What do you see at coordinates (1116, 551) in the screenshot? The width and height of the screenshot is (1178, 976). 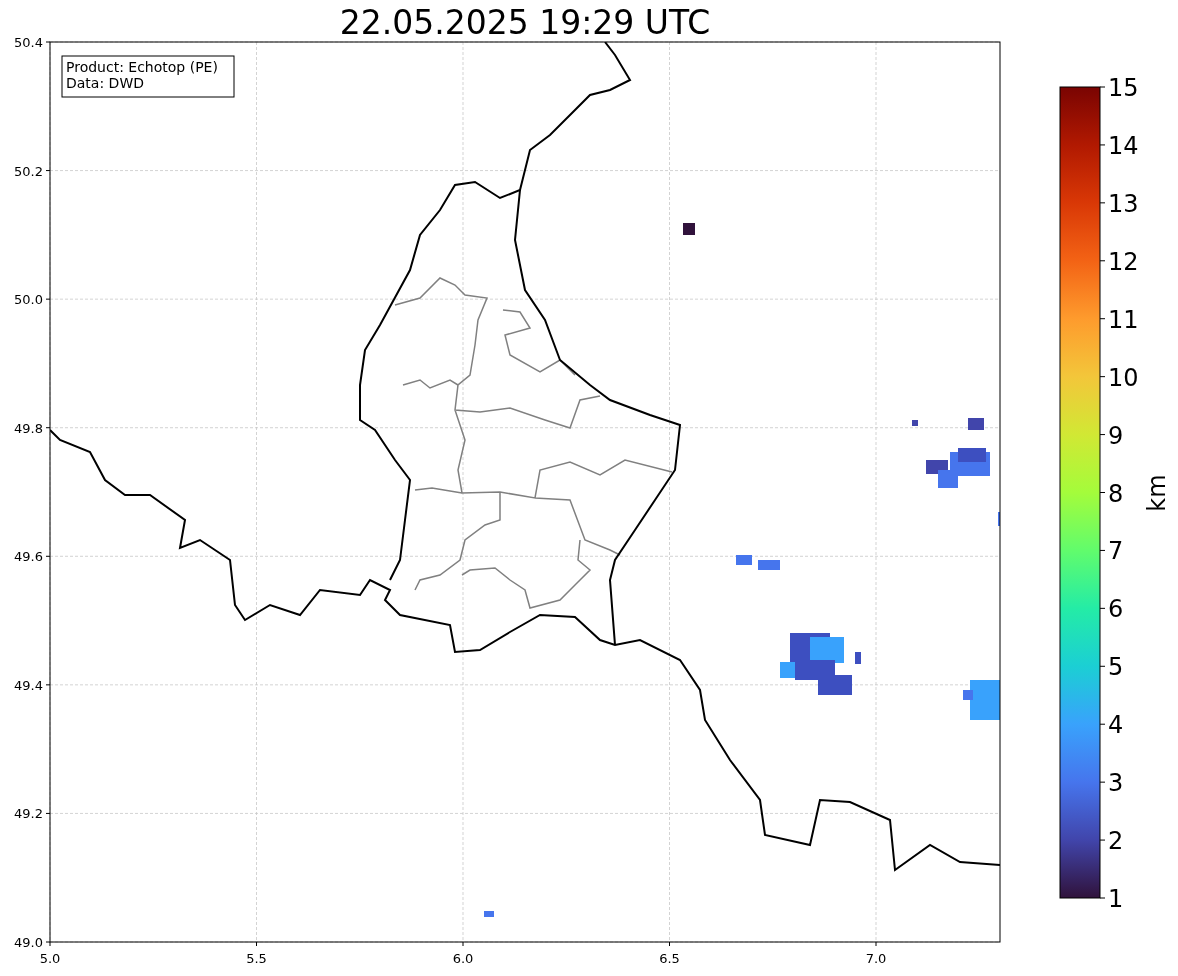 I see `colorbar-tick-label: 7` at bounding box center [1116, 551].